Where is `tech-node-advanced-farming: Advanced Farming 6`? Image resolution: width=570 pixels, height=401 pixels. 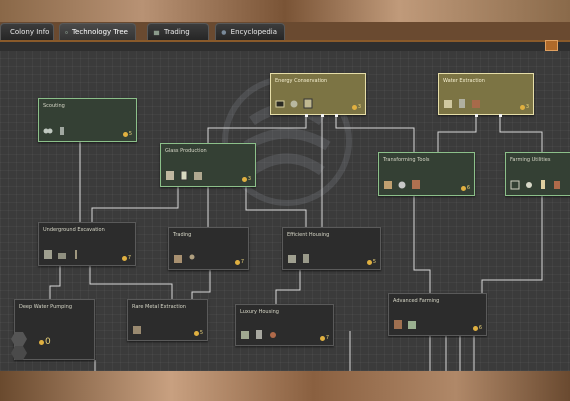
tech-node-advanced-farming: Advanced Farming 6 is located at coordinates (437, 314).